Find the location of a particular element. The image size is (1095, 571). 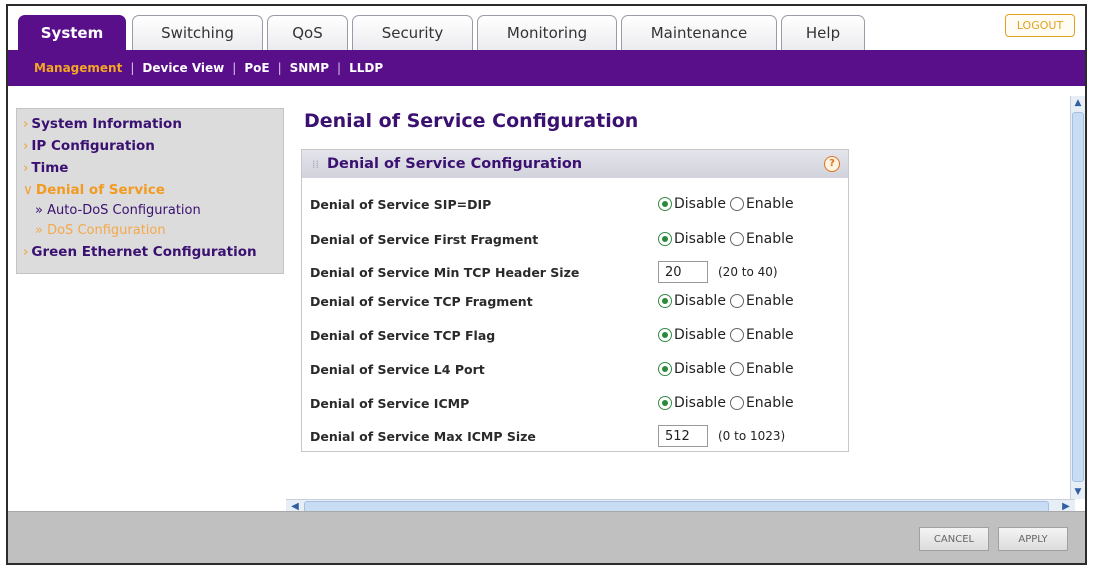

sidebar-item-label: IP Configuration is located at coordinates (93, 146).